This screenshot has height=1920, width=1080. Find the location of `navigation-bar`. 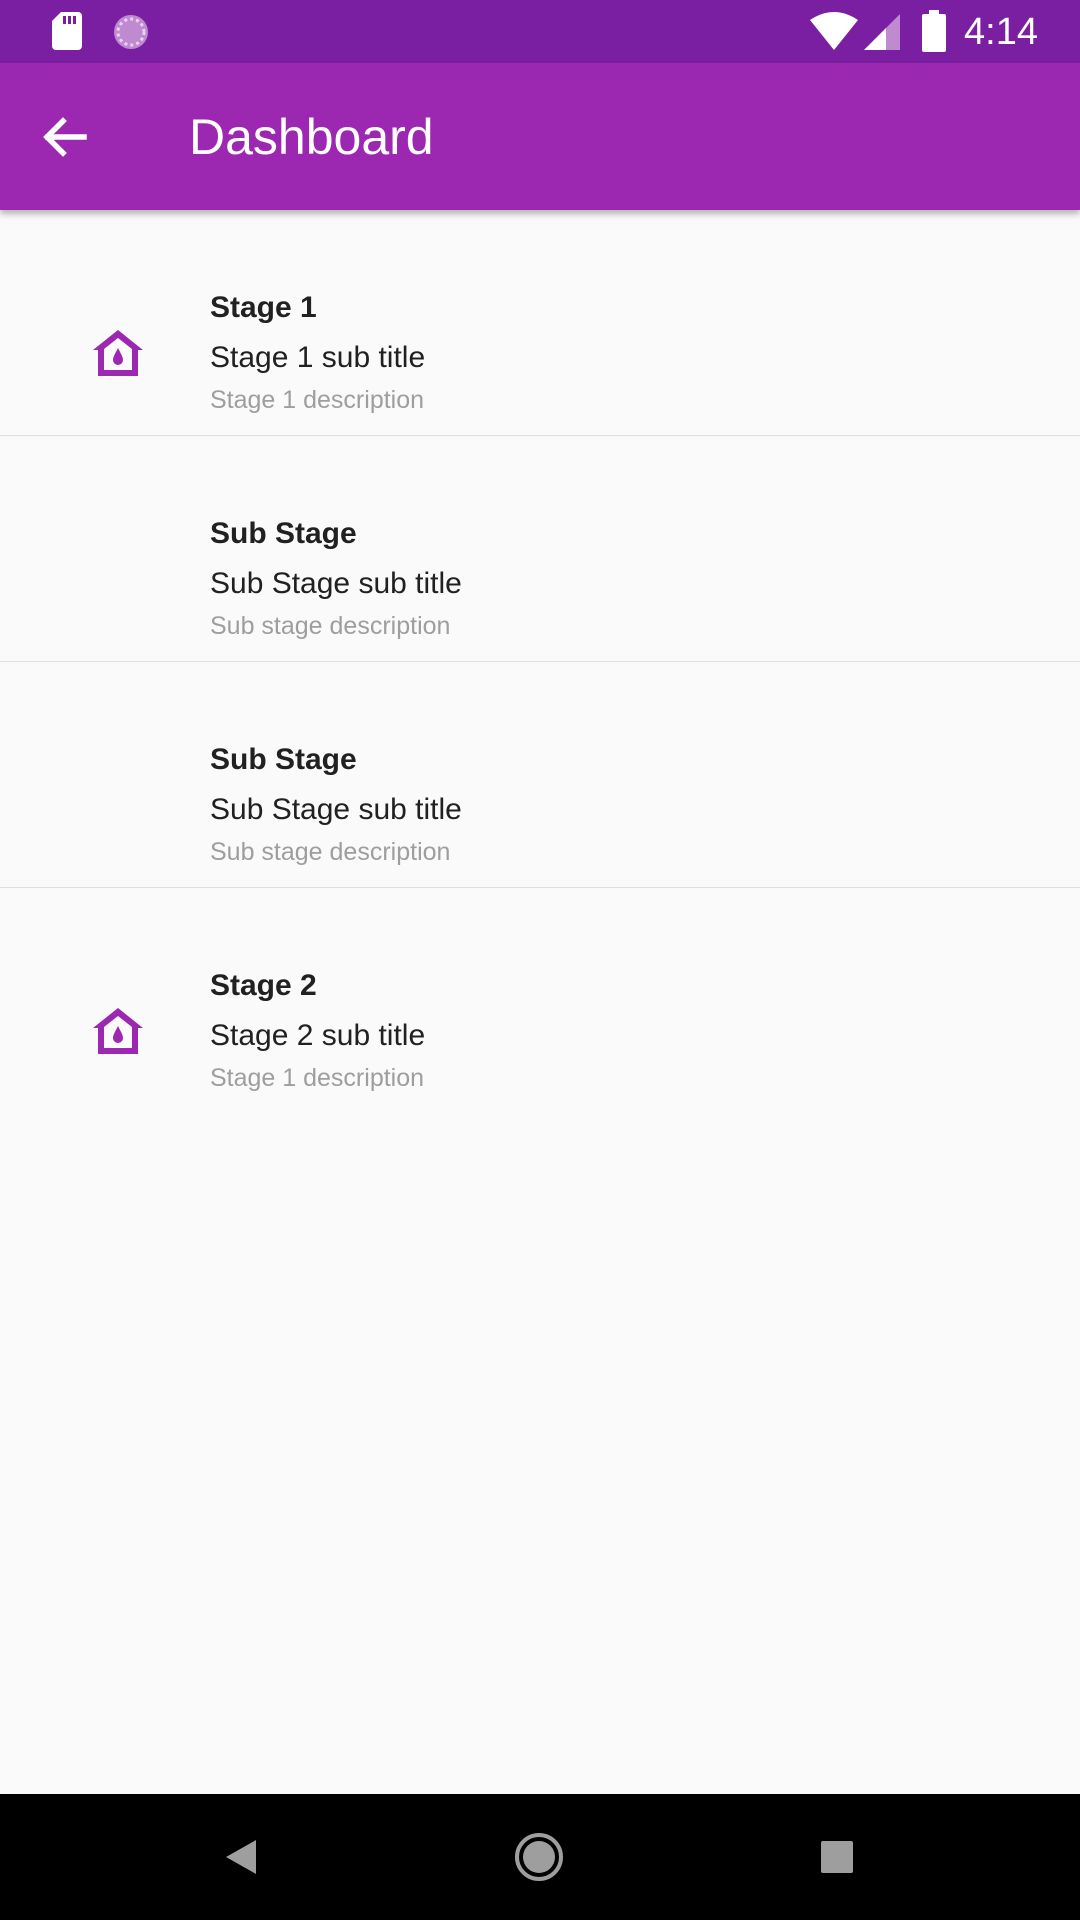

navigation-bar is located at coordinates (540, 1857).